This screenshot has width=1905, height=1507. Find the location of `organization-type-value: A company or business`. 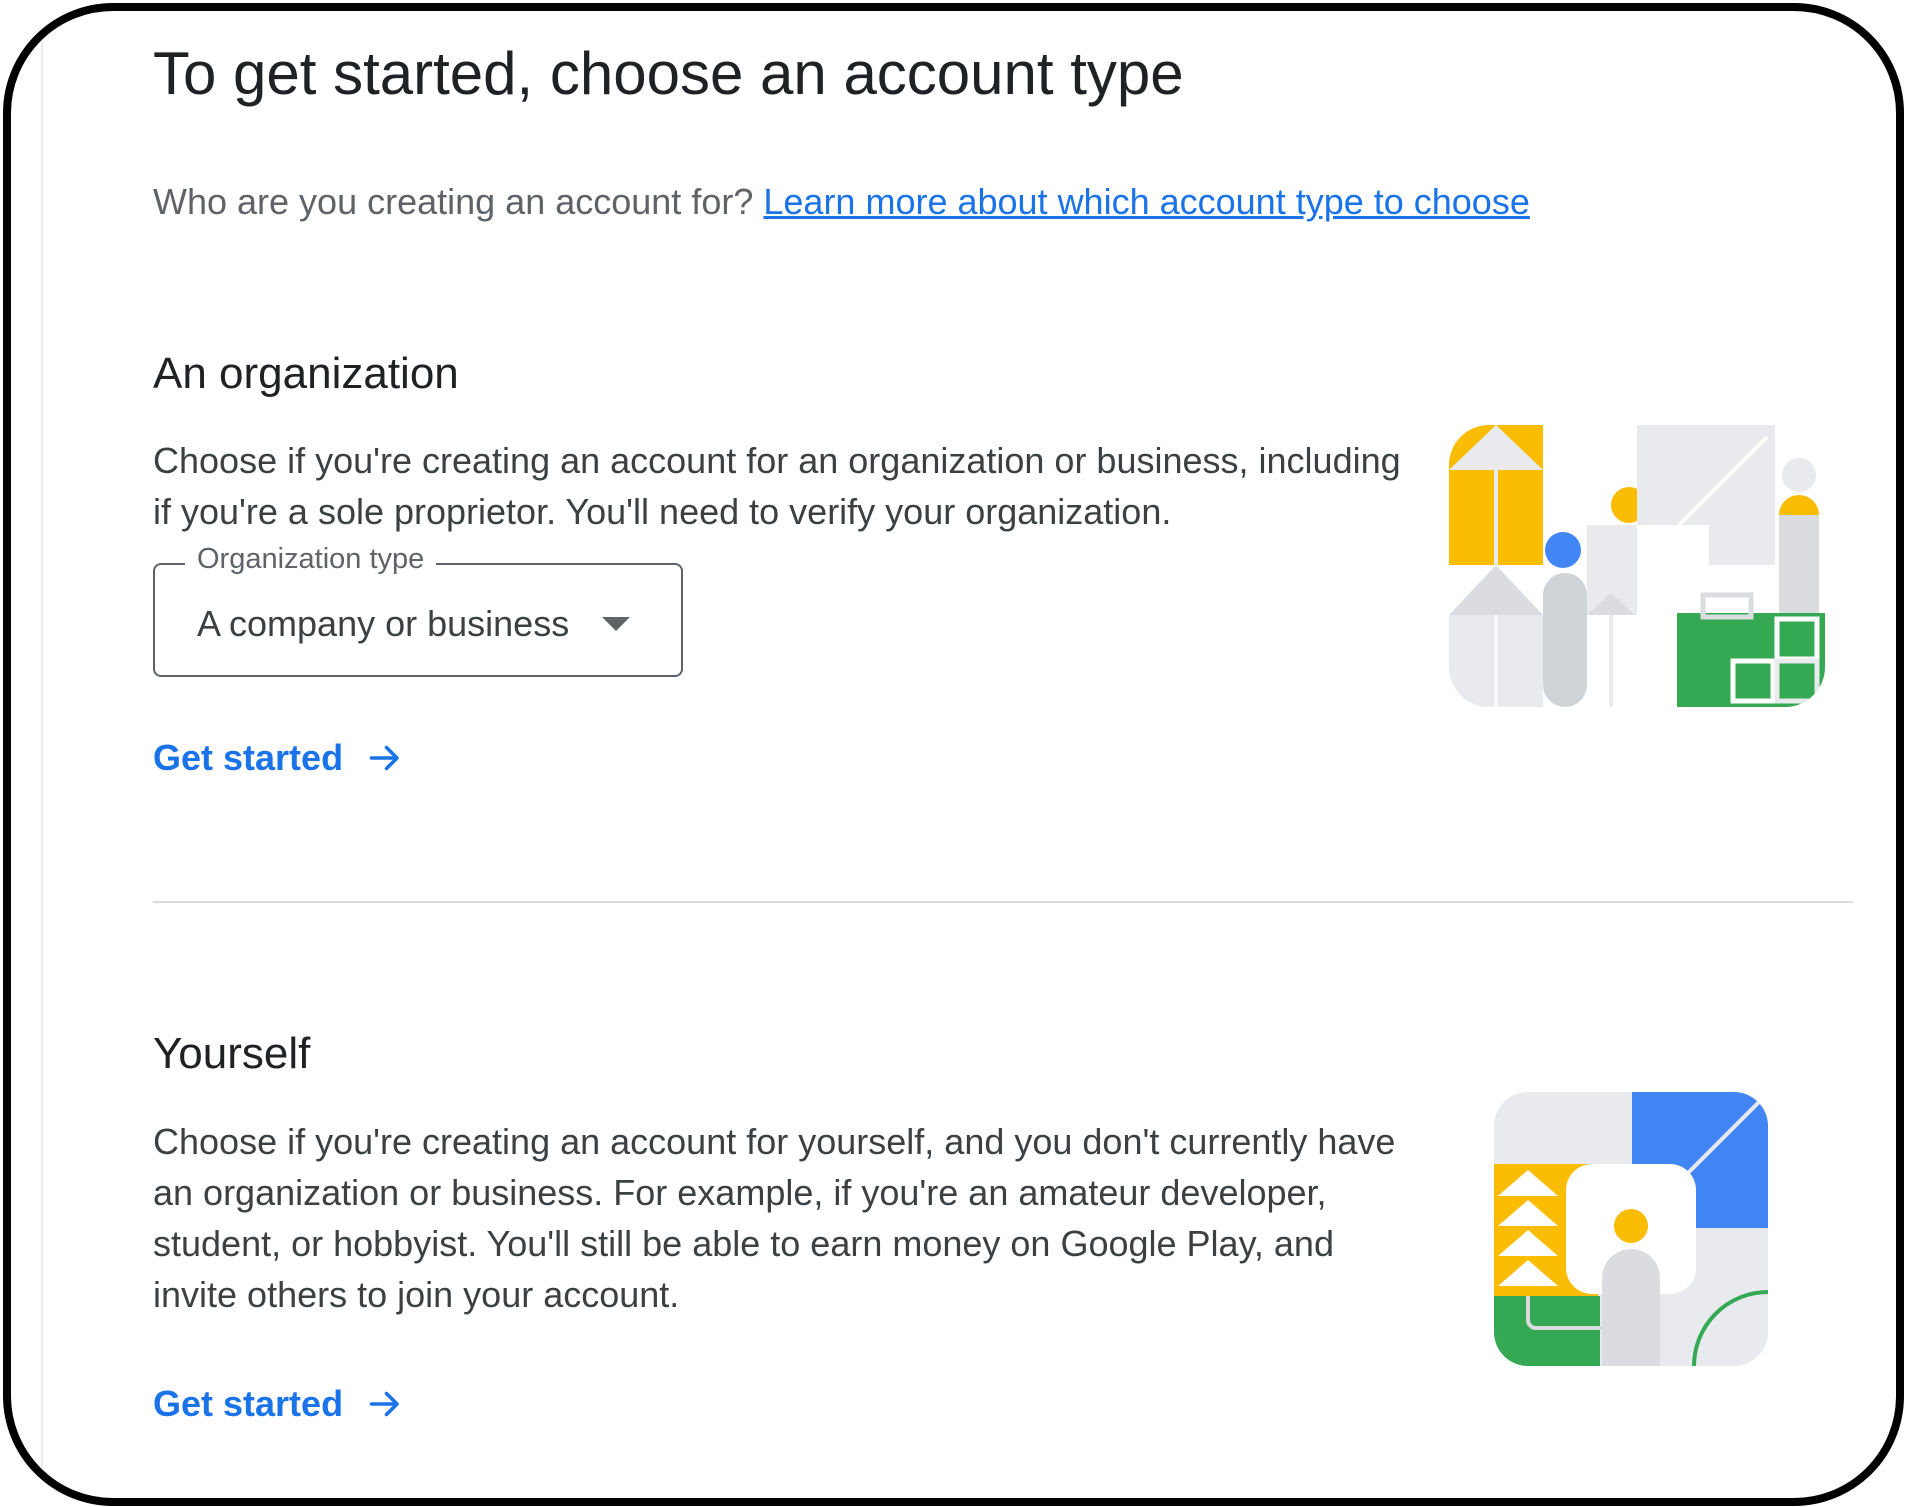

organization-type-value: A company or business is located at coordinates (383, 623).